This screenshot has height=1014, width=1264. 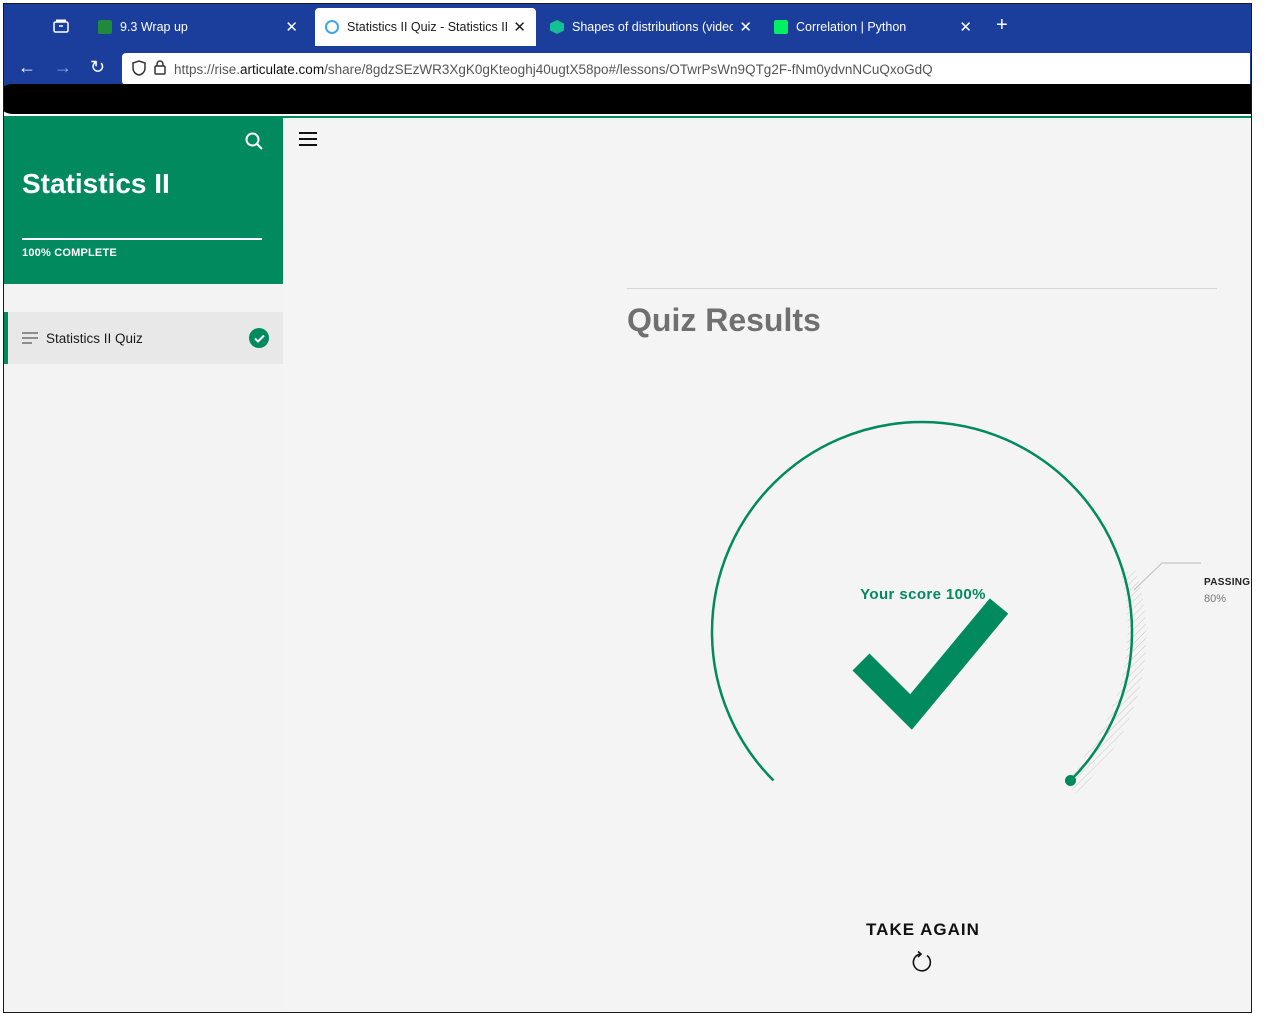 What do you see at coordinates (97, 67) in the screenshot?
I see `reload-icon: ↻` at bounding box center [97, 67].